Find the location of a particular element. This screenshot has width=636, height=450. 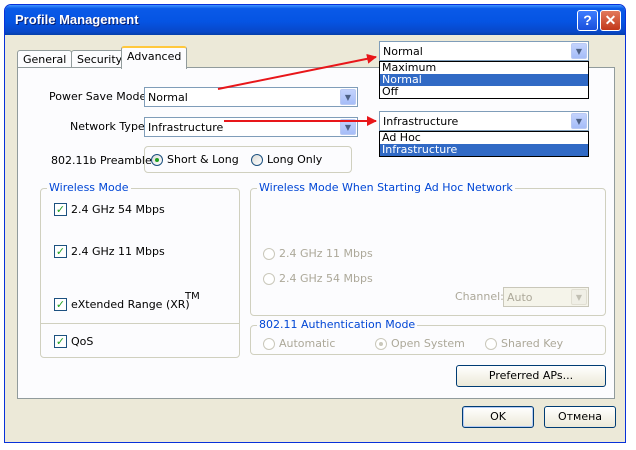

power-save-dropdown-combo: Normal ▼ is located at coordinates (484, 51).